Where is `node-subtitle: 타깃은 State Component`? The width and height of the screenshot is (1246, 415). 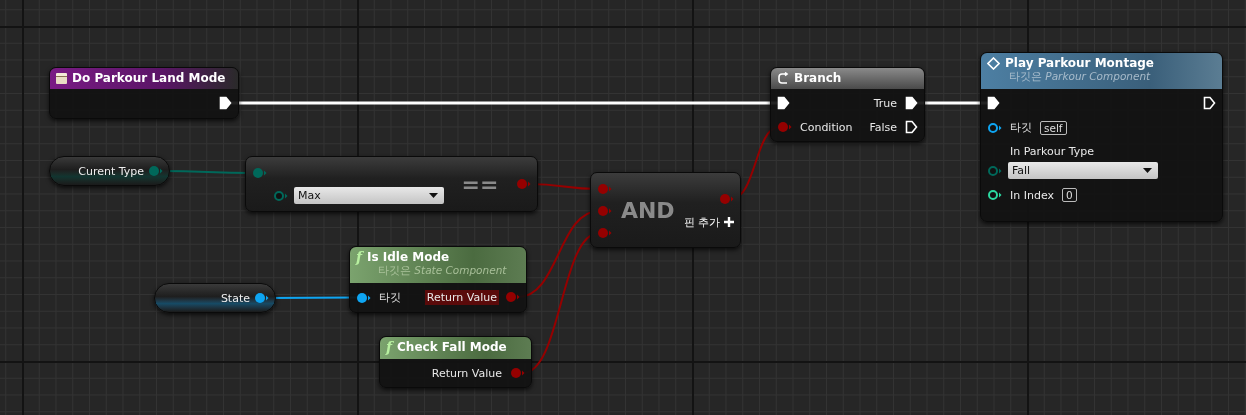
node-subtitle: 타깃은 State Component is located at coordinates (442, 271).